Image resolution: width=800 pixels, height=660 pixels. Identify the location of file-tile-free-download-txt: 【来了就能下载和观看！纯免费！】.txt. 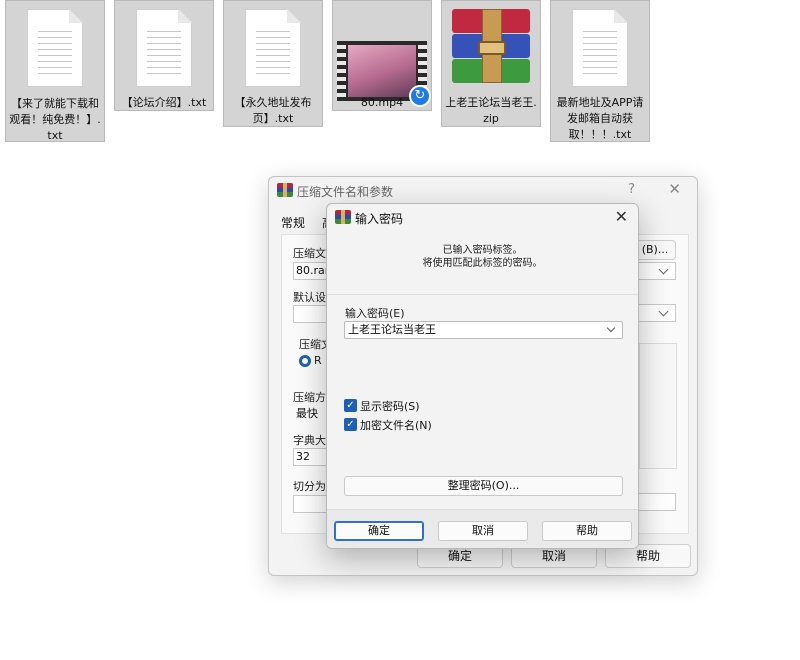
(55, 71).